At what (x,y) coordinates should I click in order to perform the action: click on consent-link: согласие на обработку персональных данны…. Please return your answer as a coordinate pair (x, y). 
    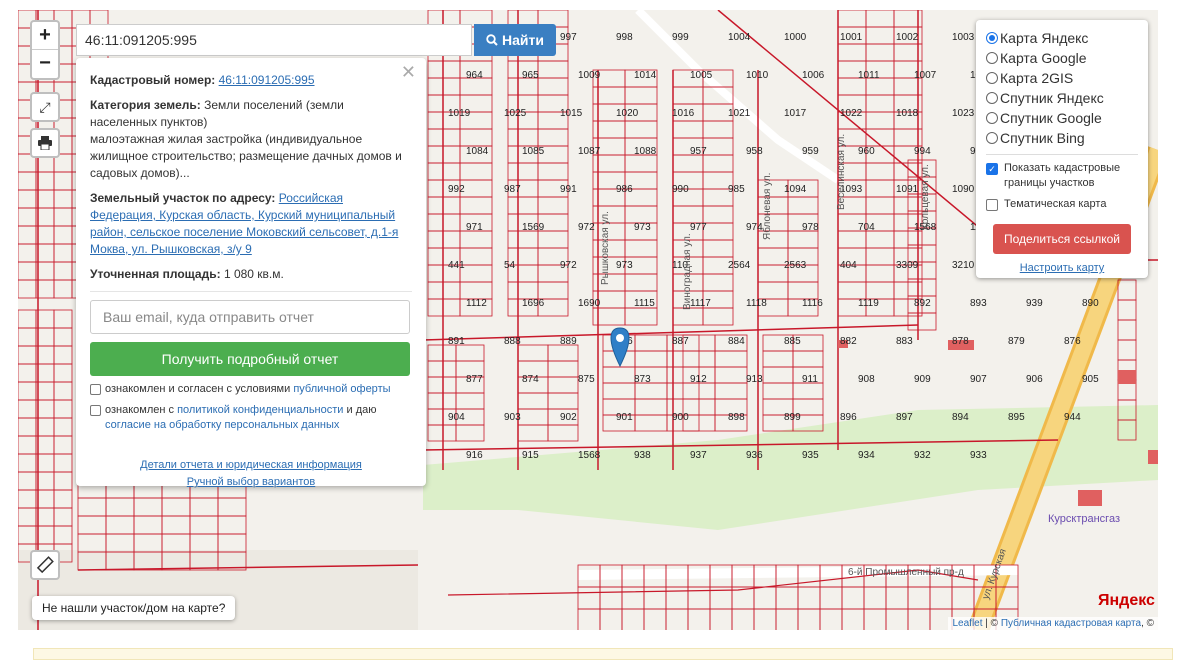
    Looking at the image, I should click on (222, 425).